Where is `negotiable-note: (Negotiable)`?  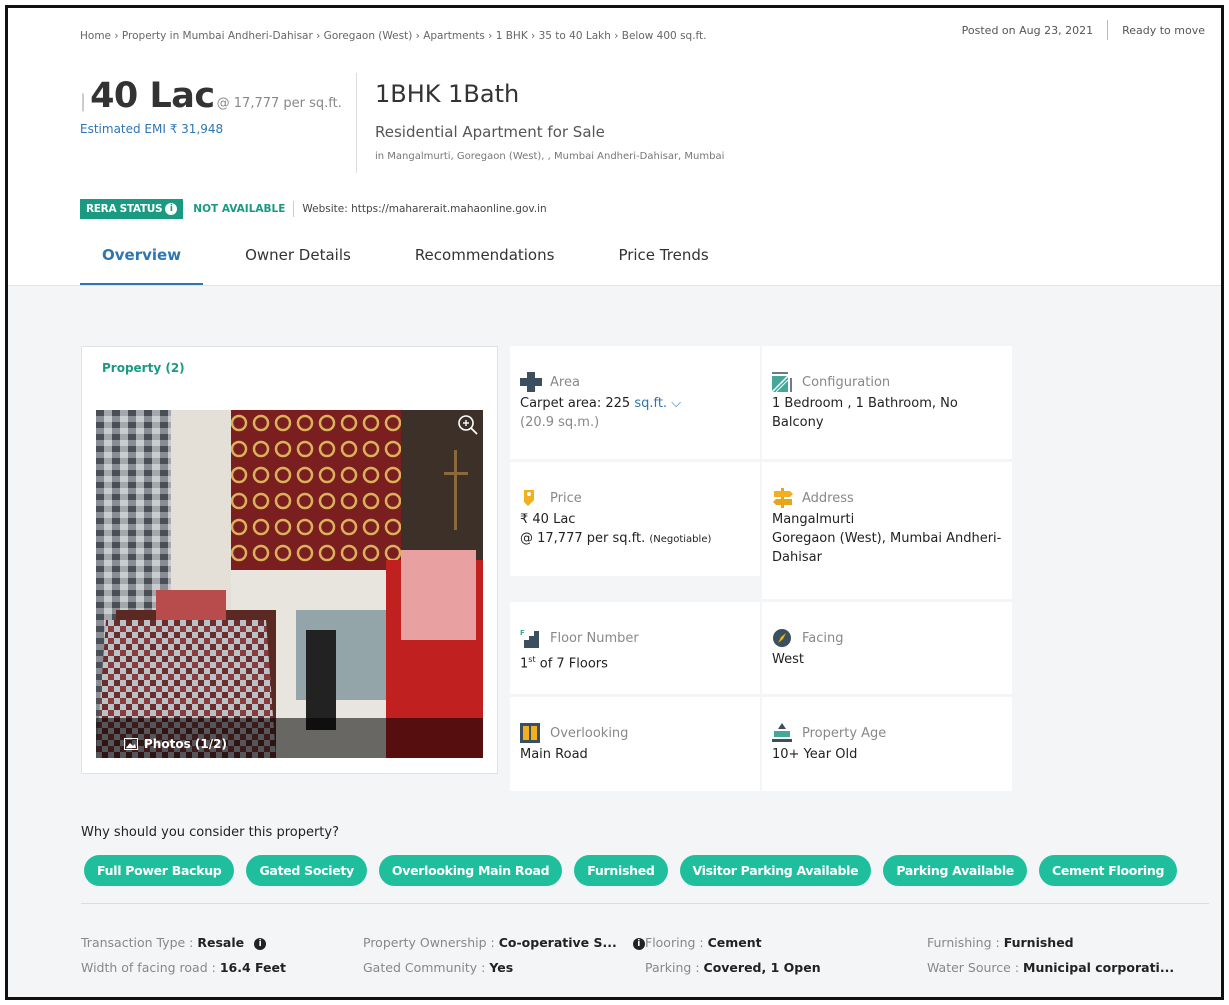 negotiable-note: (Negotiable) is located at coordinates (680, 539).